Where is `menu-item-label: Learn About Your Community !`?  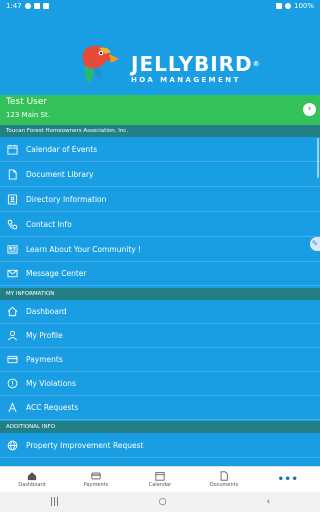 menu-item-label: Learn About Your Community ! is located at coordinates (84, 249).